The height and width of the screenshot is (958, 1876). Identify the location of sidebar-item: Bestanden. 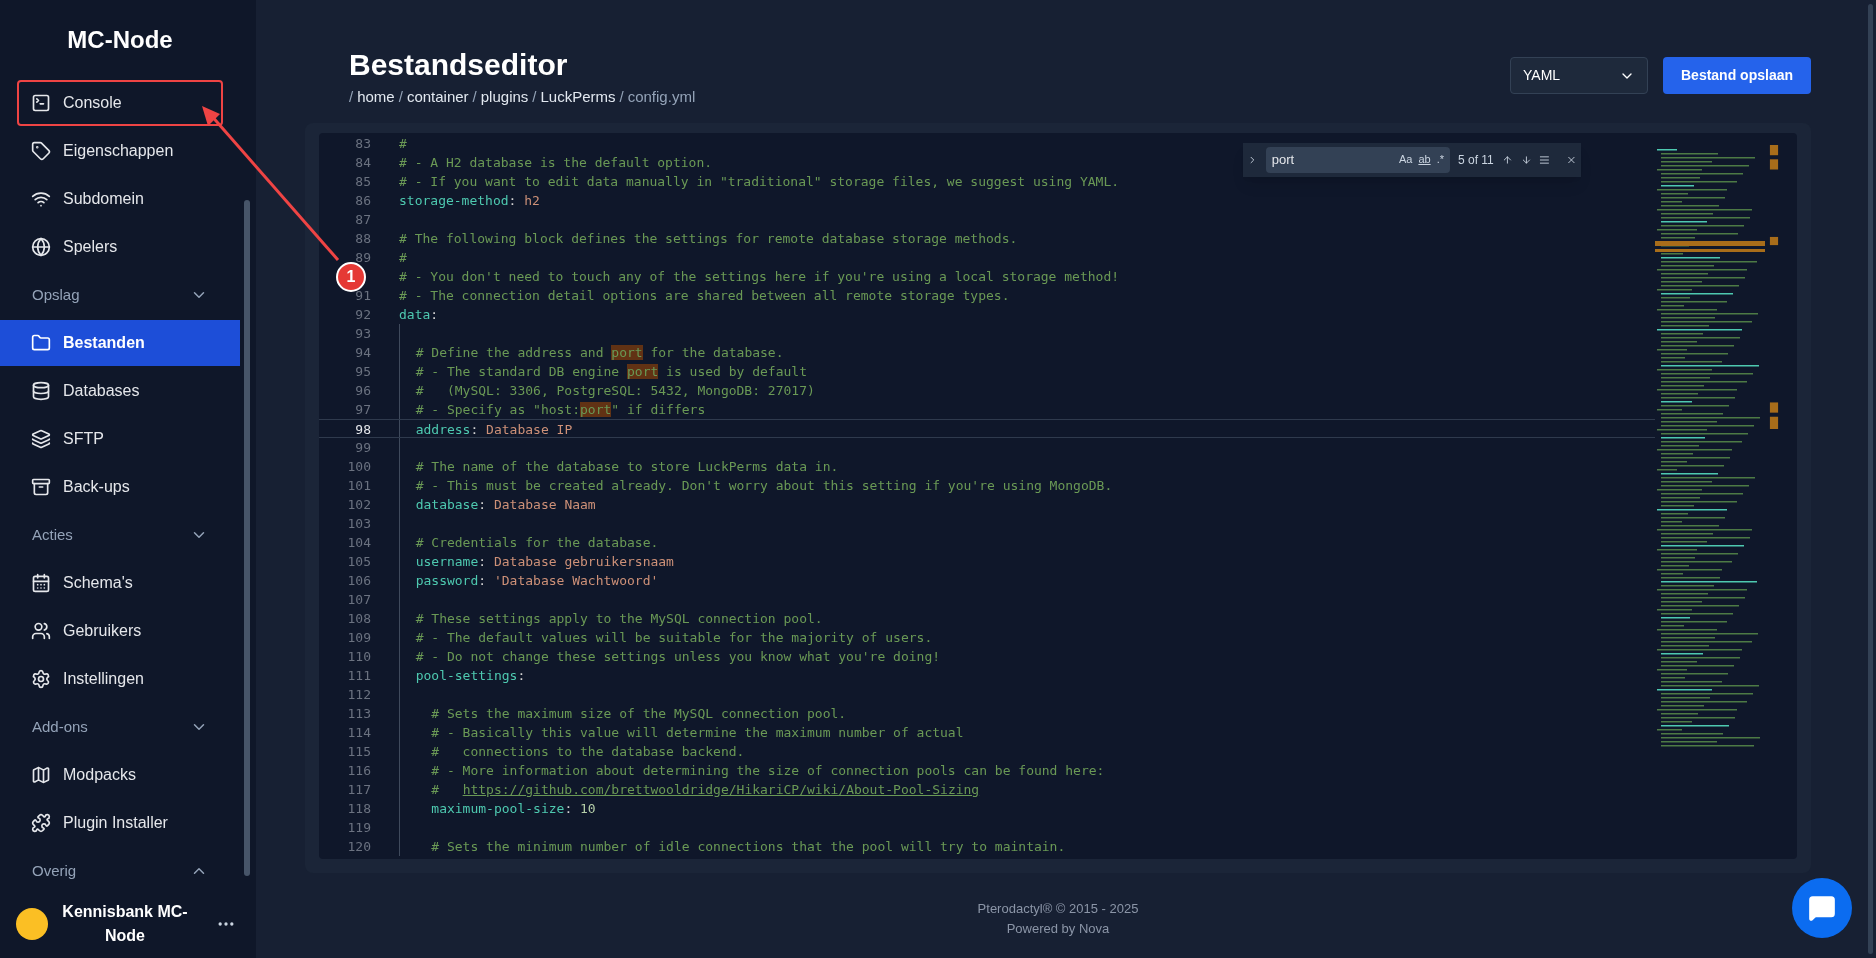
(120, 343).